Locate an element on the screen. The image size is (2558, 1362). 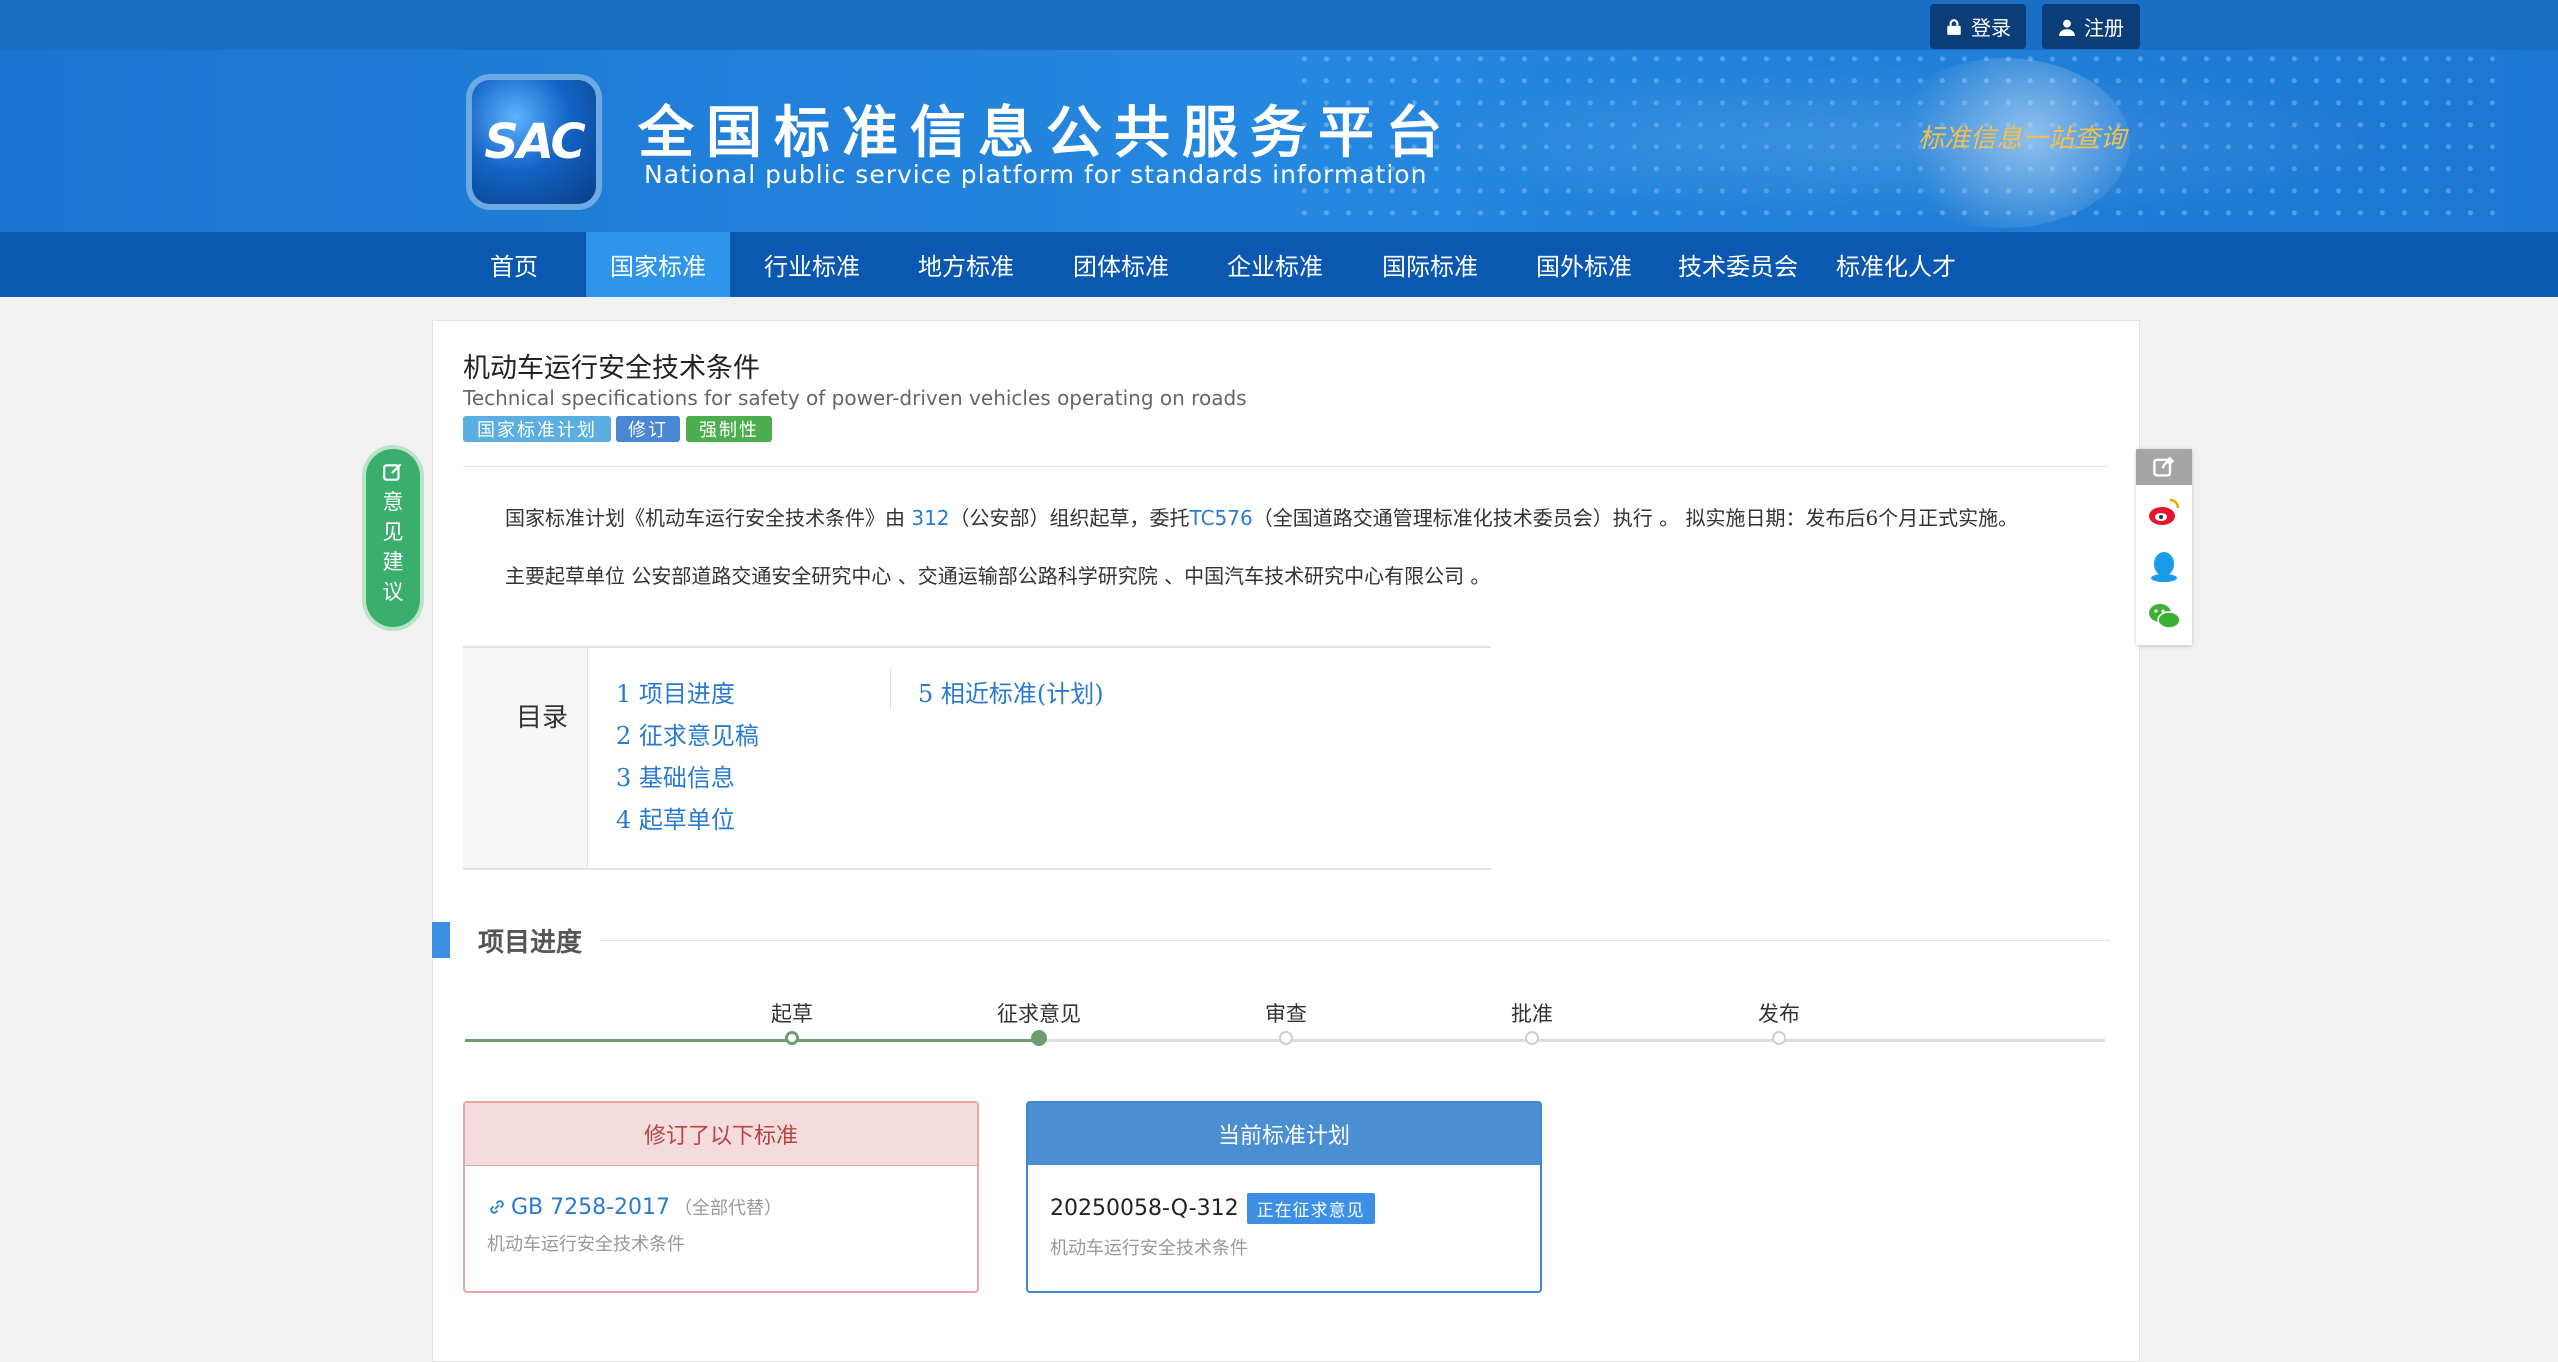
feedback-label: 意见建议 is located at coordinates (393, 547).